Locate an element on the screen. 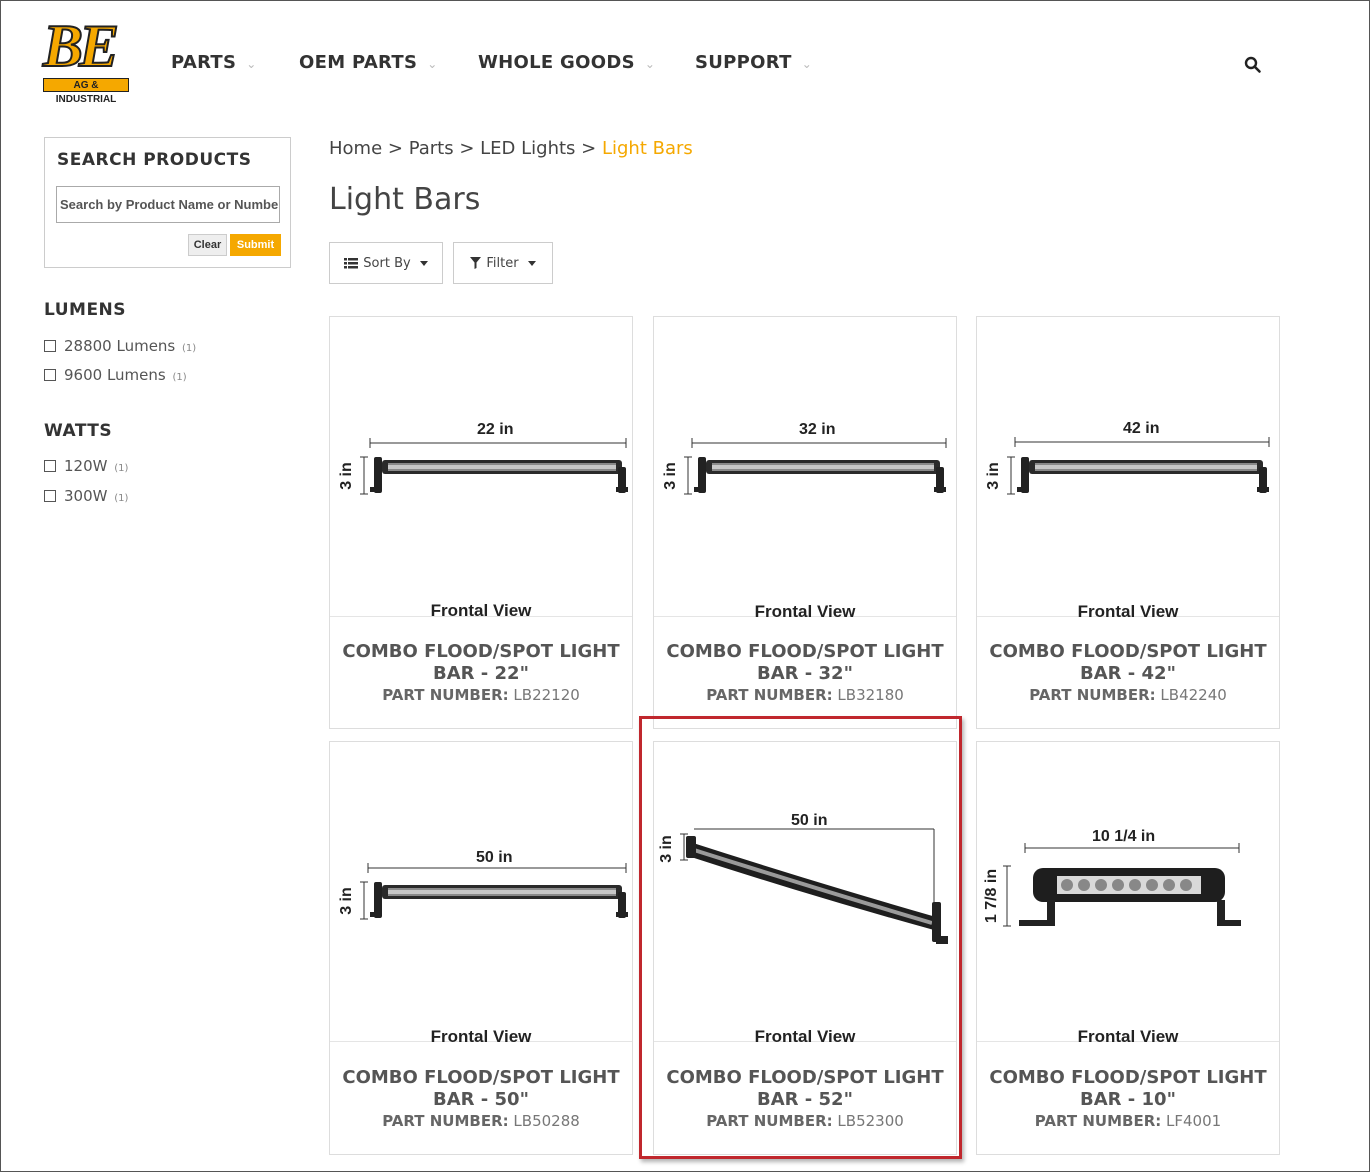 Image resolution: width=1370 pixels, height=1172 pixels. part-number: PART NUMBER: LB42240 is located at coordinates (1128, 695).